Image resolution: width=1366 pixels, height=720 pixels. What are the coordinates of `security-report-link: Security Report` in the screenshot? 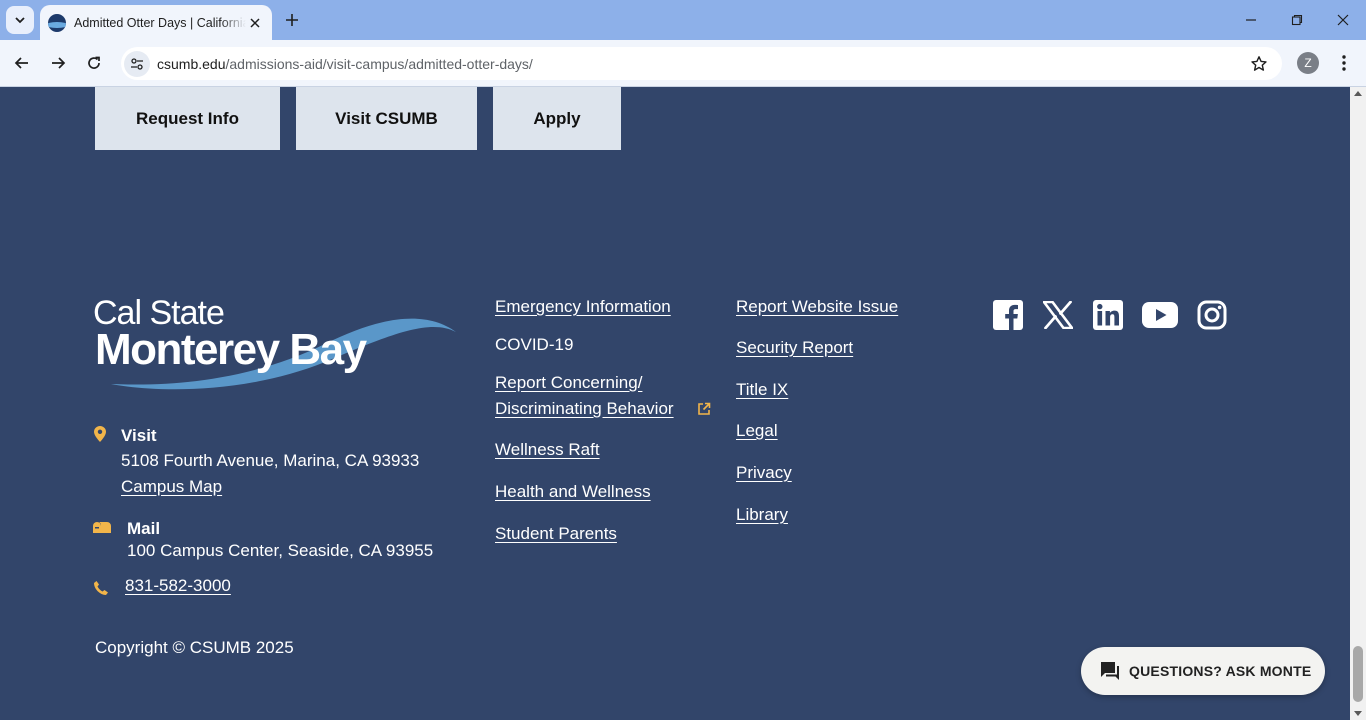 It's located at (794, 348).